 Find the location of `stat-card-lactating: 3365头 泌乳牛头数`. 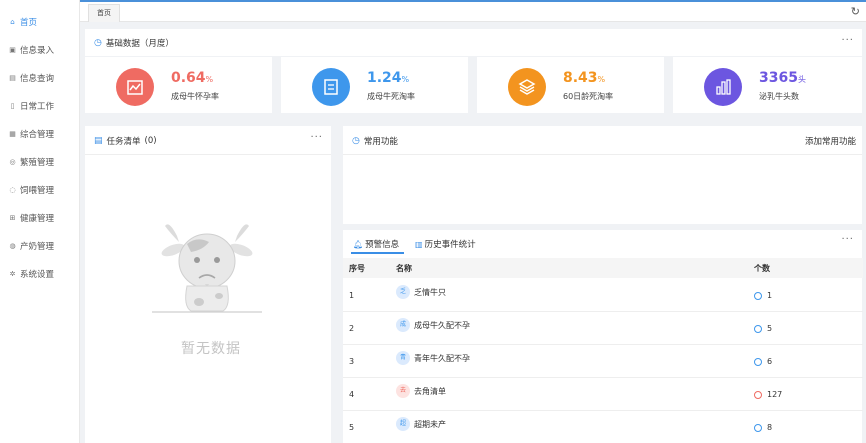

stat-card-lactating: 3365头 泌乳牛头数 is located at coordinates (767, 85).